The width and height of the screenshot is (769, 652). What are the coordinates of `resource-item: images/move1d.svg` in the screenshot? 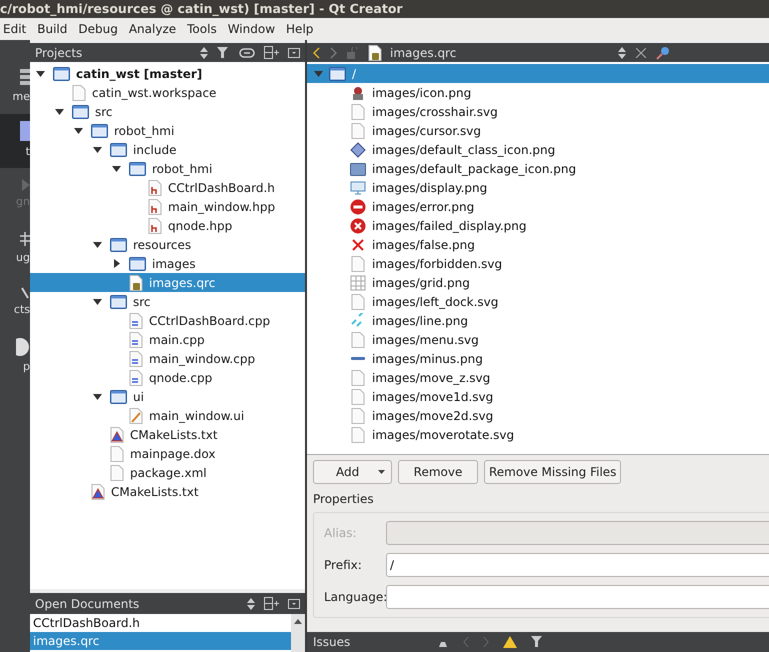 It's located at (538, 396).